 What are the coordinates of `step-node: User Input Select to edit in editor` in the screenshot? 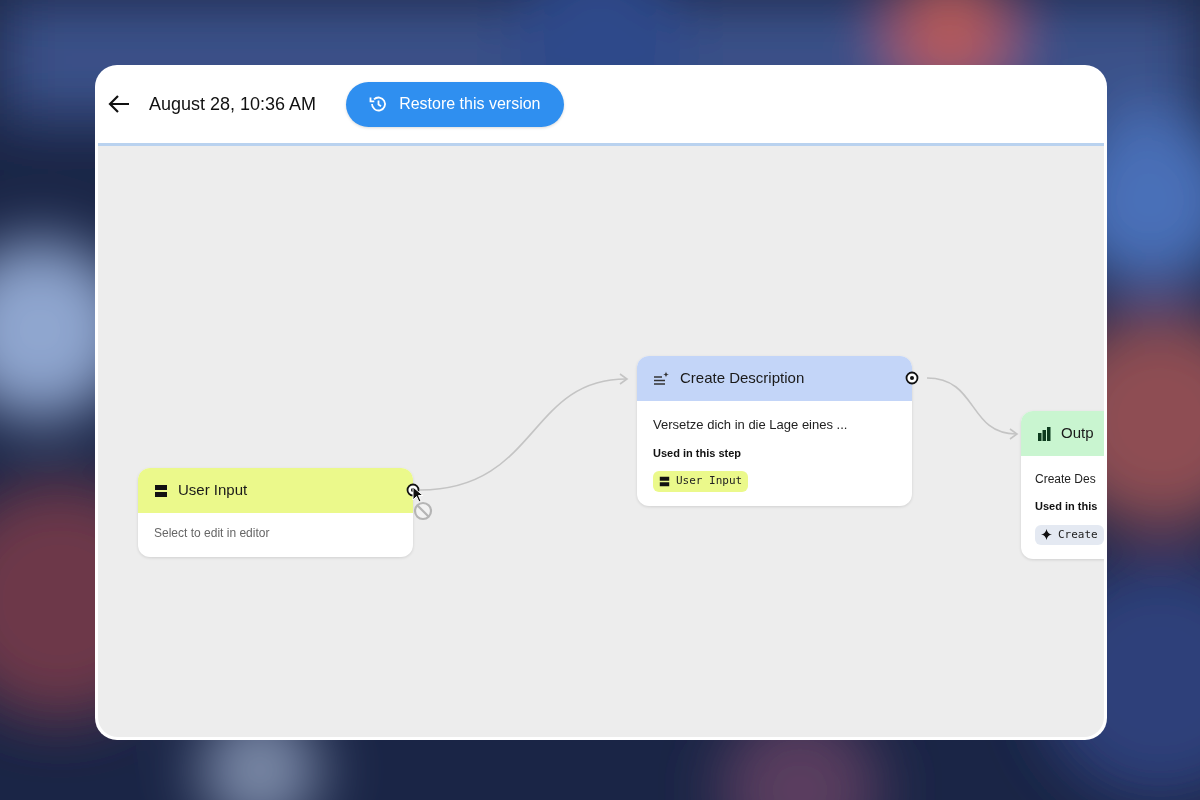 It's located at (275, 512).